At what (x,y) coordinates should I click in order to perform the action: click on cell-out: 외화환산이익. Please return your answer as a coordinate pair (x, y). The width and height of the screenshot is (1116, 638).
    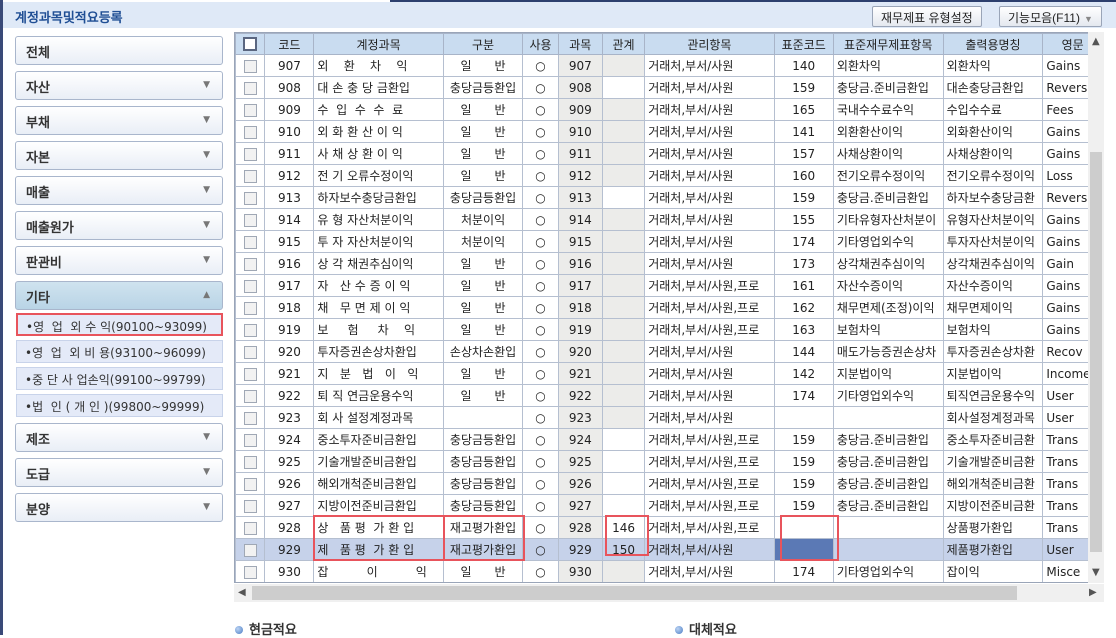
    Looking at the image, I should click on (993, 131).